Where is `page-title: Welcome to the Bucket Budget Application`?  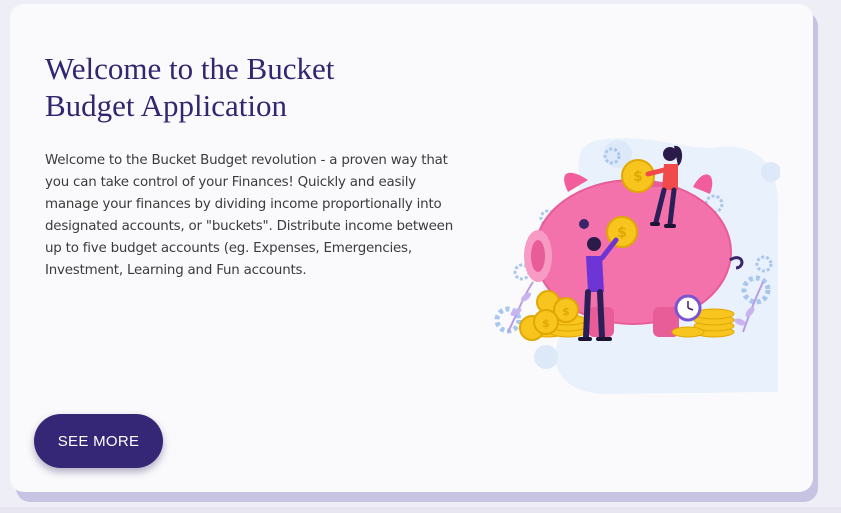 page-title: Welcome to the Bucket Budget Application is located at coordinates (190, 87).